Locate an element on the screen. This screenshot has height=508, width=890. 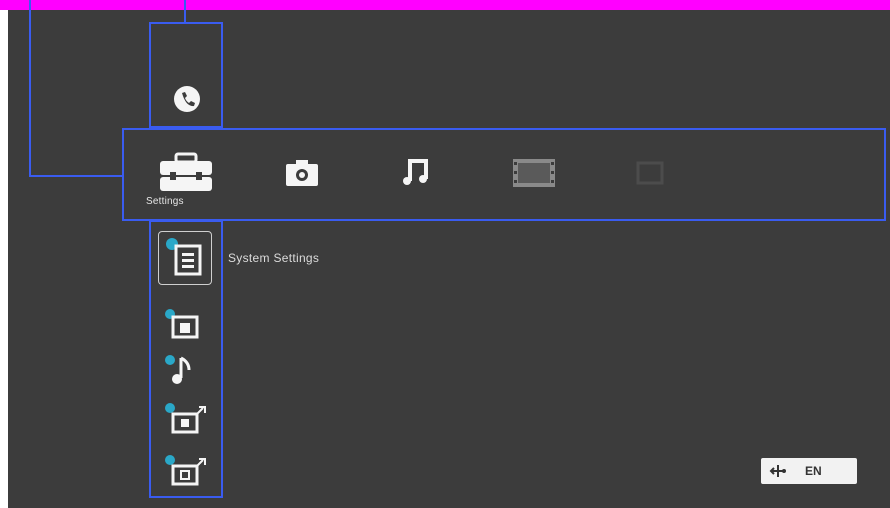
system-settings-icon is located at coordinates (184, 257).